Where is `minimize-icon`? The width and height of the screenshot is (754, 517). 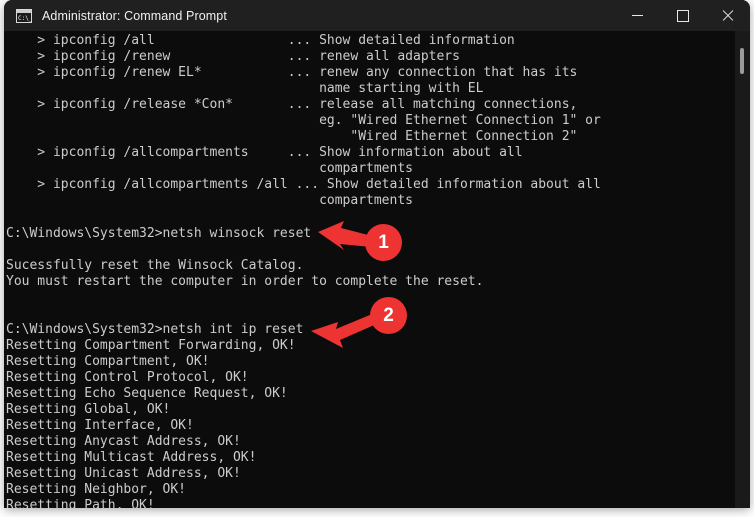
minimize-icon is located at coordinates (637, 15).